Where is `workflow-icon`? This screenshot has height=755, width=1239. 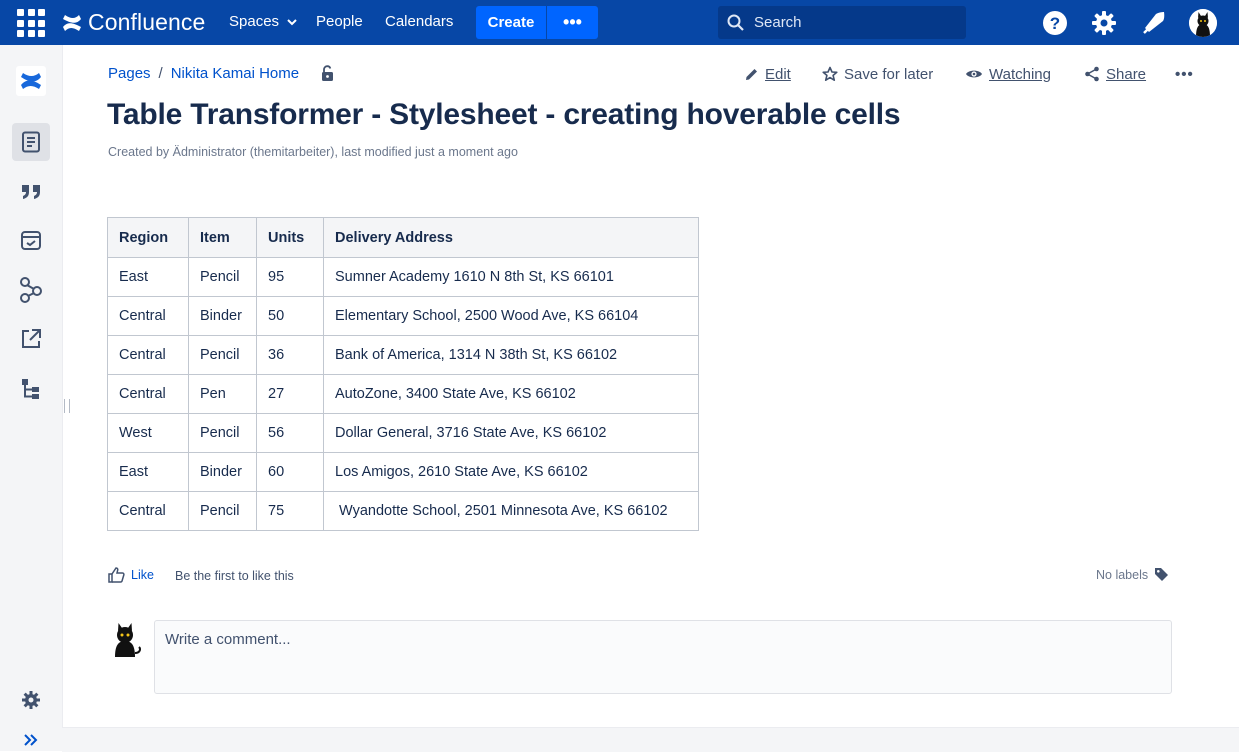 workflow-icon is located at coordinates (31, 290).